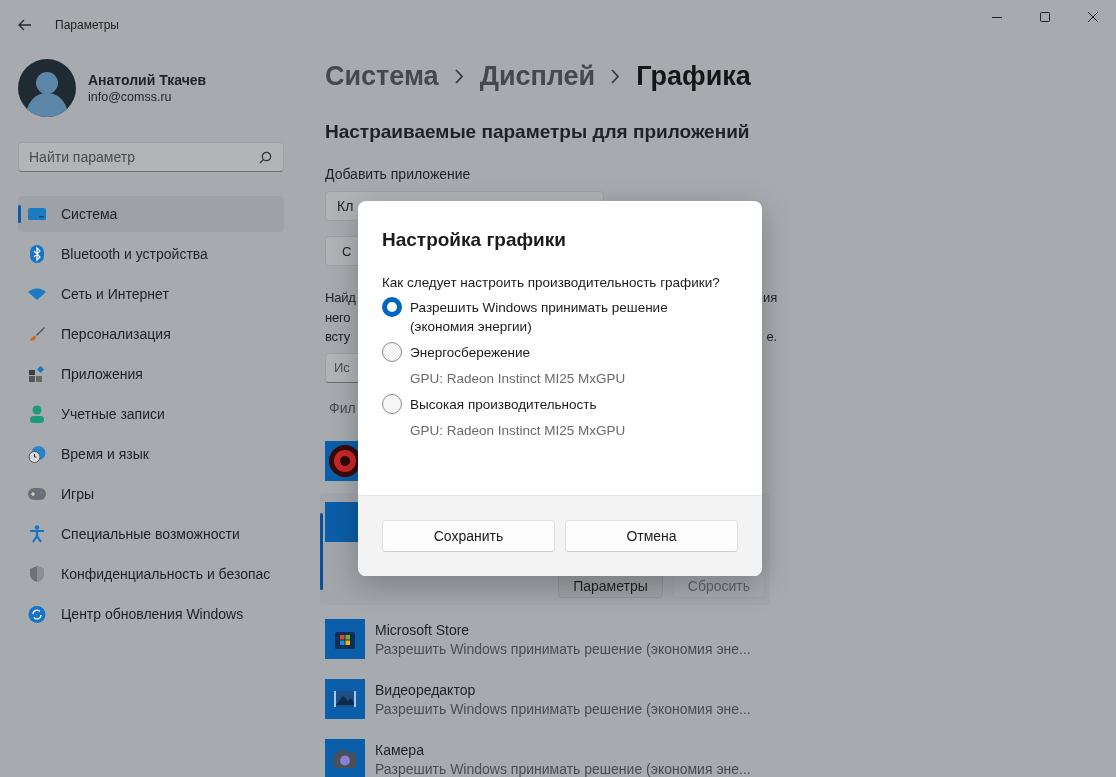  What do you see at coordinates (770, 298) in the screenshot?
I see `description-text: ия` at bounding box center [770, 298].